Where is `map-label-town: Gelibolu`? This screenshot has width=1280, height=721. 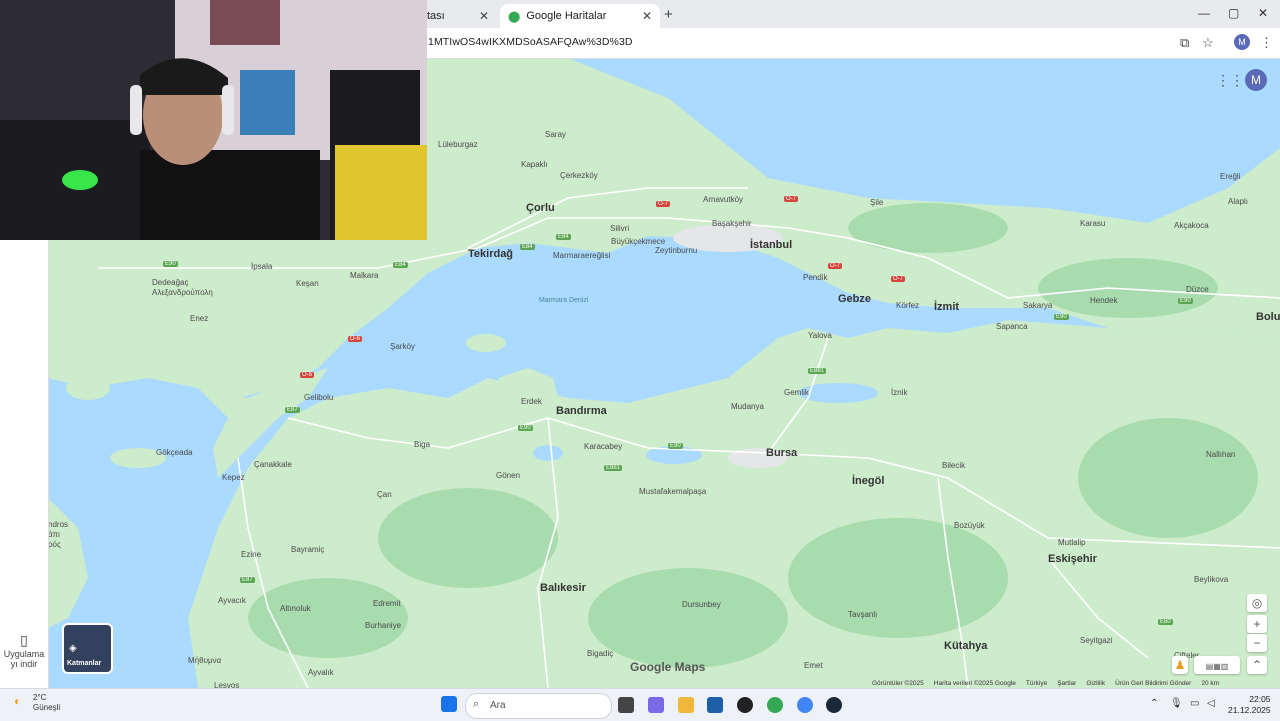
map-label-town: Gelibolu is located at coordinates (319, 397).